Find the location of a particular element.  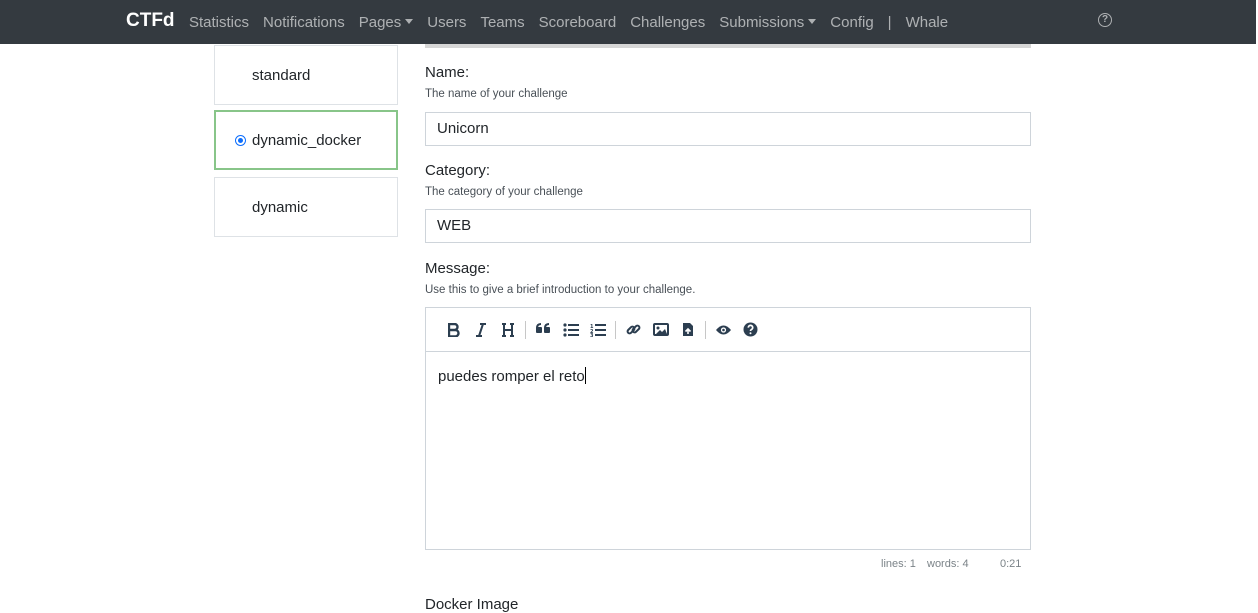

nav-submissions-label: Submissions is located at coordinates (762, 22).